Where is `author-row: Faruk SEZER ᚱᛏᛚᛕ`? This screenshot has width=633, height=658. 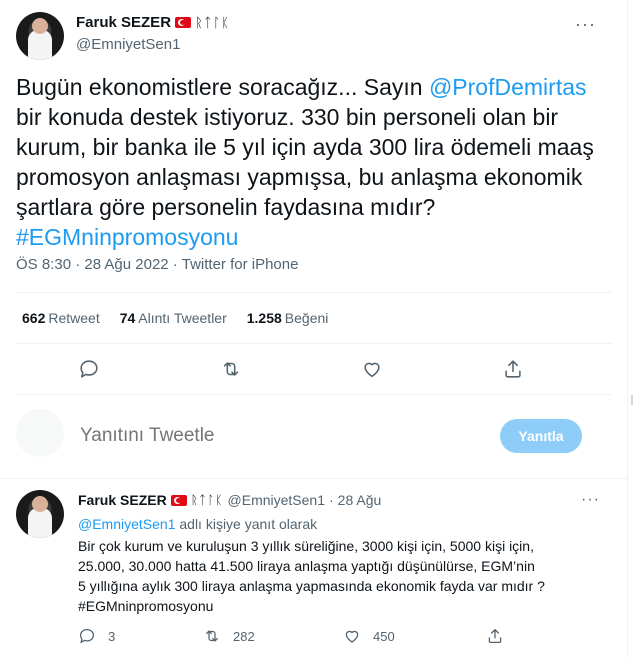 author-row: Faruk SEZER ᚱᛏᛚᛕ is located at coordinates (153, 22).